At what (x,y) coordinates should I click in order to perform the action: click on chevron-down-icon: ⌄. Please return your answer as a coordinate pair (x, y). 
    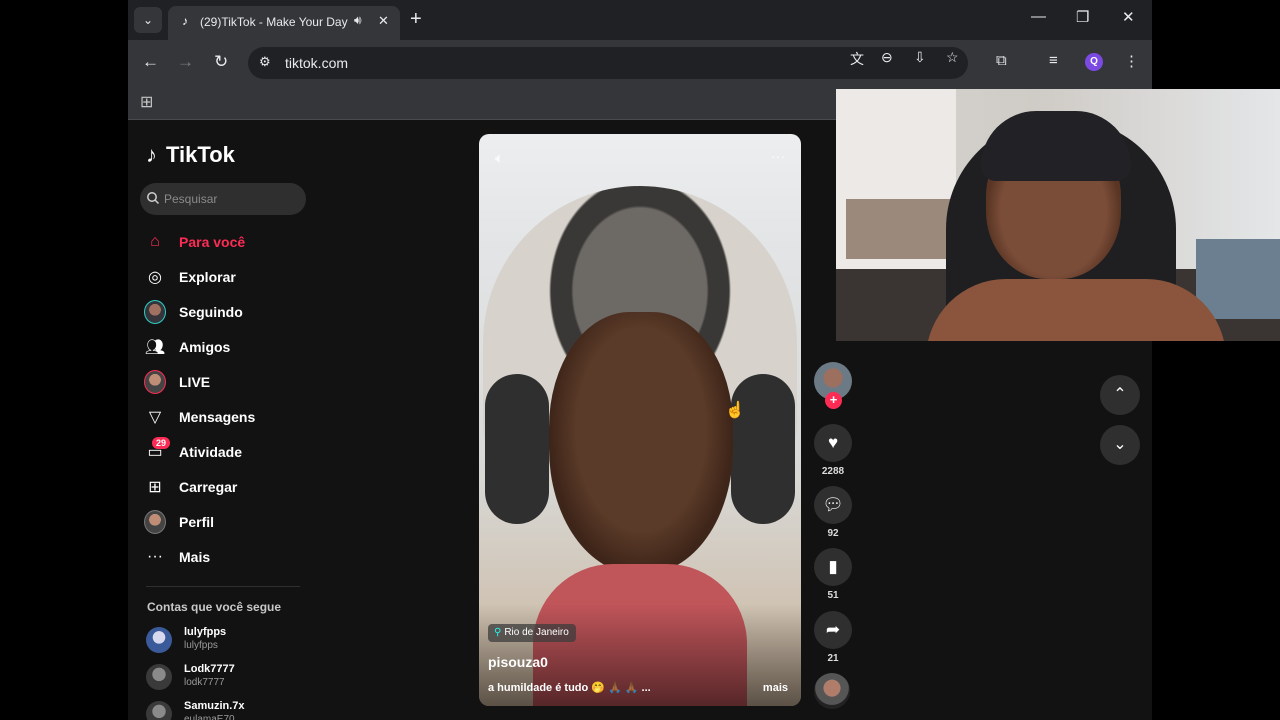
    Looking at the image, I should click on (1120, 444).